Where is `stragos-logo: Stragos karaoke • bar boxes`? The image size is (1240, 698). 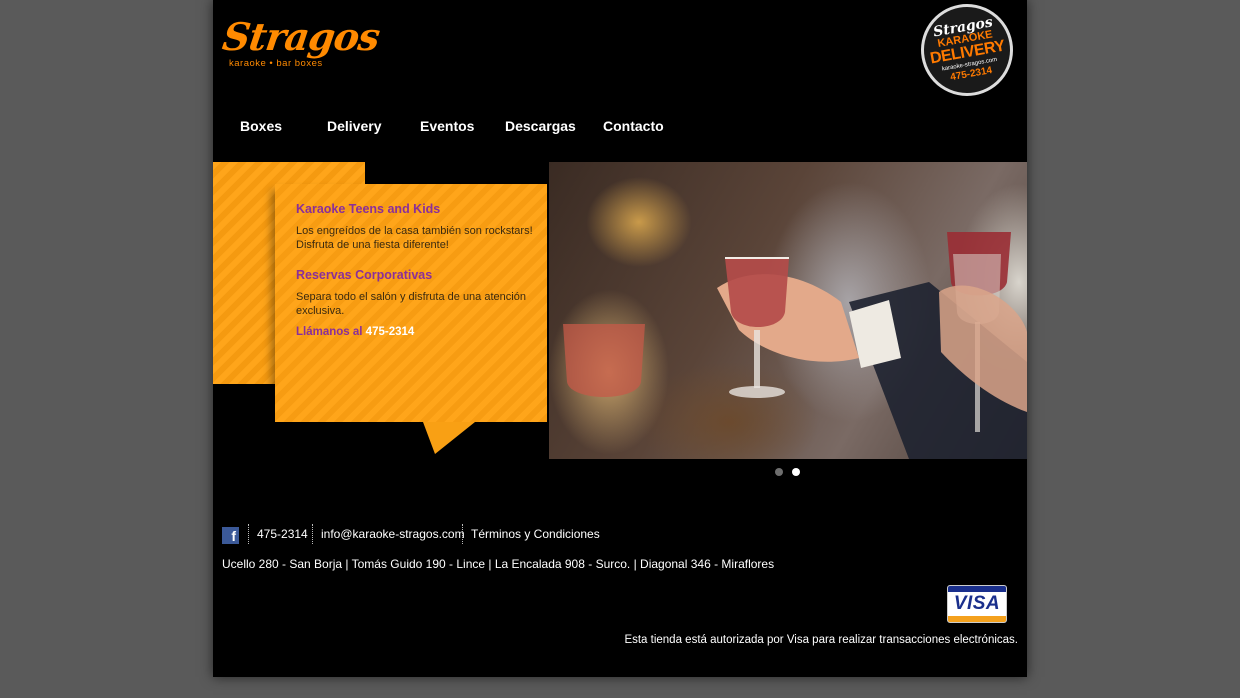
stragos-logo: Stragos karaoke • bar boxes is located at coordinates (301, 44).